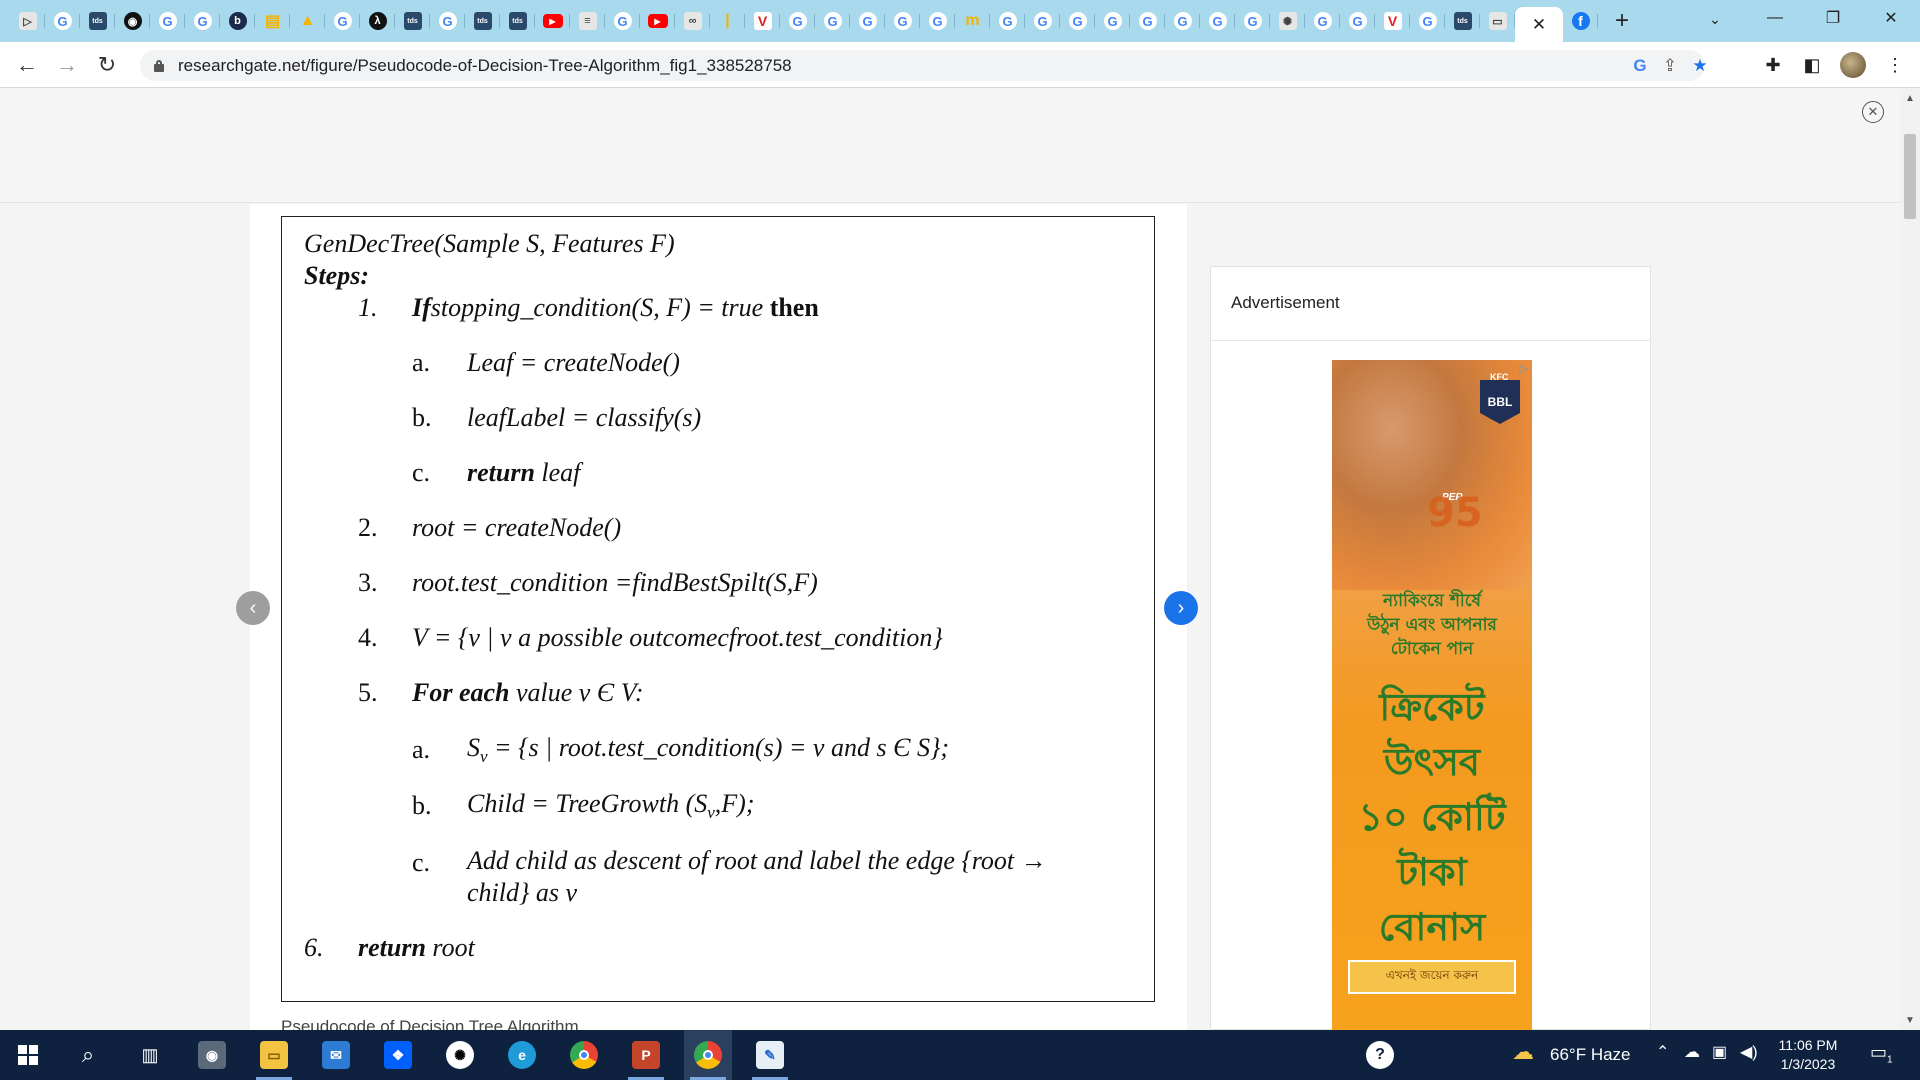  Describe the element at coordinates (1910, 1020) in the screenshot. I see `scroll-down-arrow-icon: ▼` at that location.